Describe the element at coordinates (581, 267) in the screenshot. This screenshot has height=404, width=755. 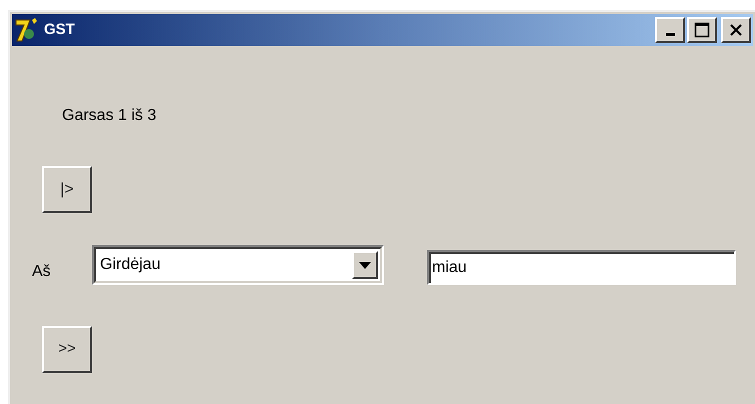
I see `text-field: miau` at that location.